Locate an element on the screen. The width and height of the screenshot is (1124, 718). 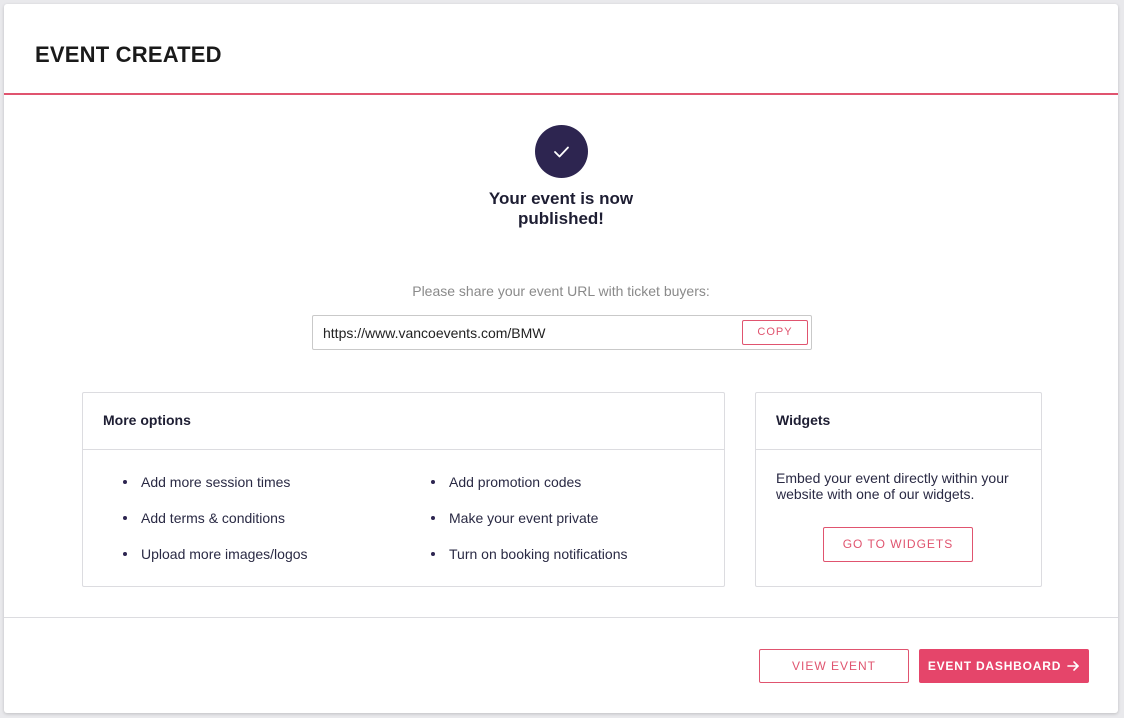
event-url-text: https://www.vancoevents.com/BMW is located at coordinates (434, 333).